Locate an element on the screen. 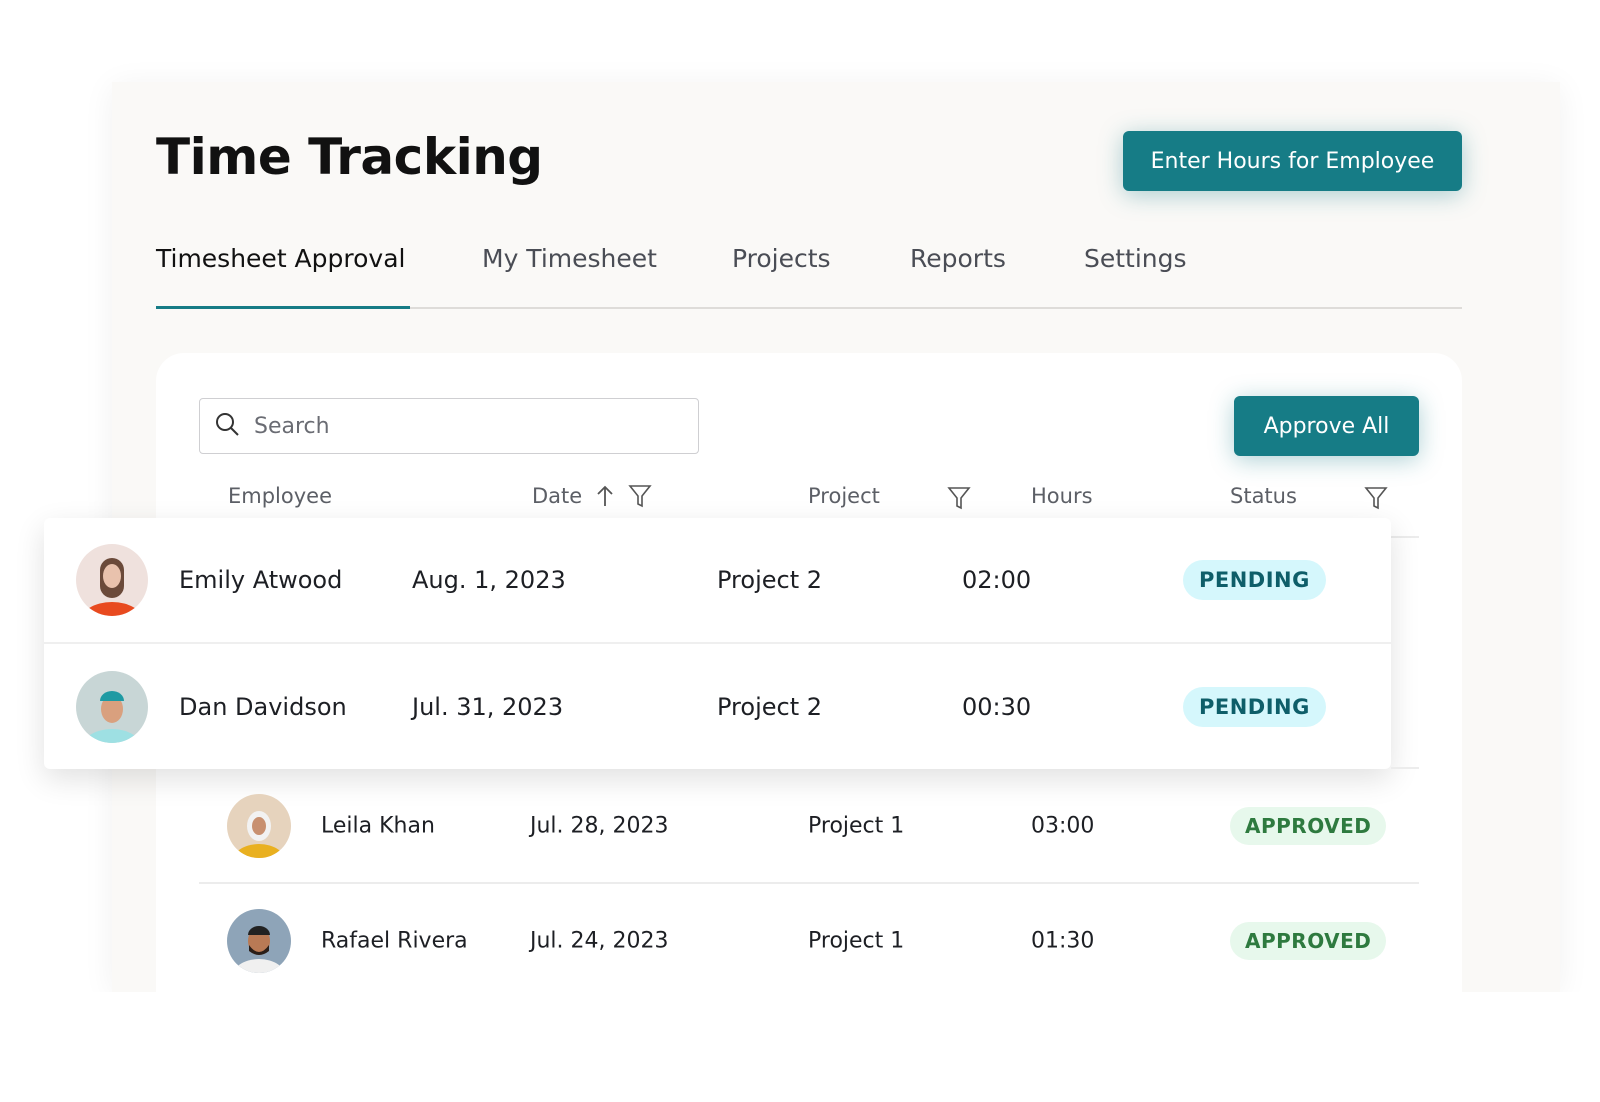 The width and height of the screenshot is (1600, 1102). hours-cell: 02:00 is located at coordinates (997, 580).